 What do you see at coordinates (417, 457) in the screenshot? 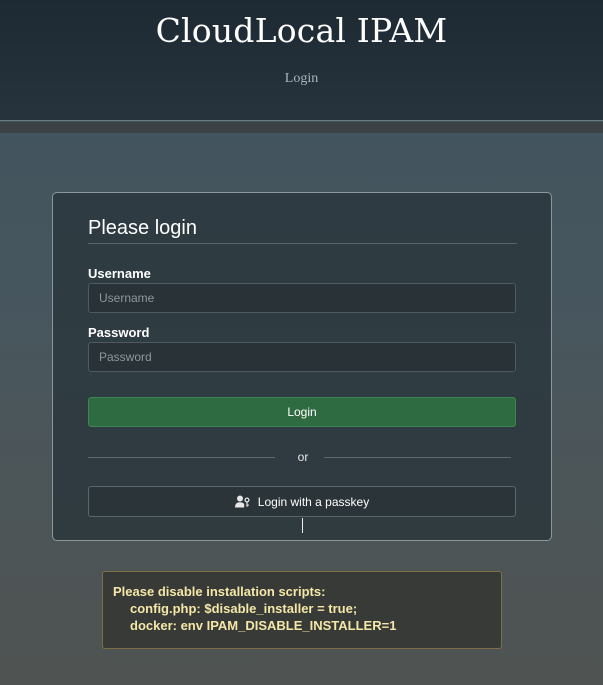
I see `or-divider-right` at bounding box center [417, 457].